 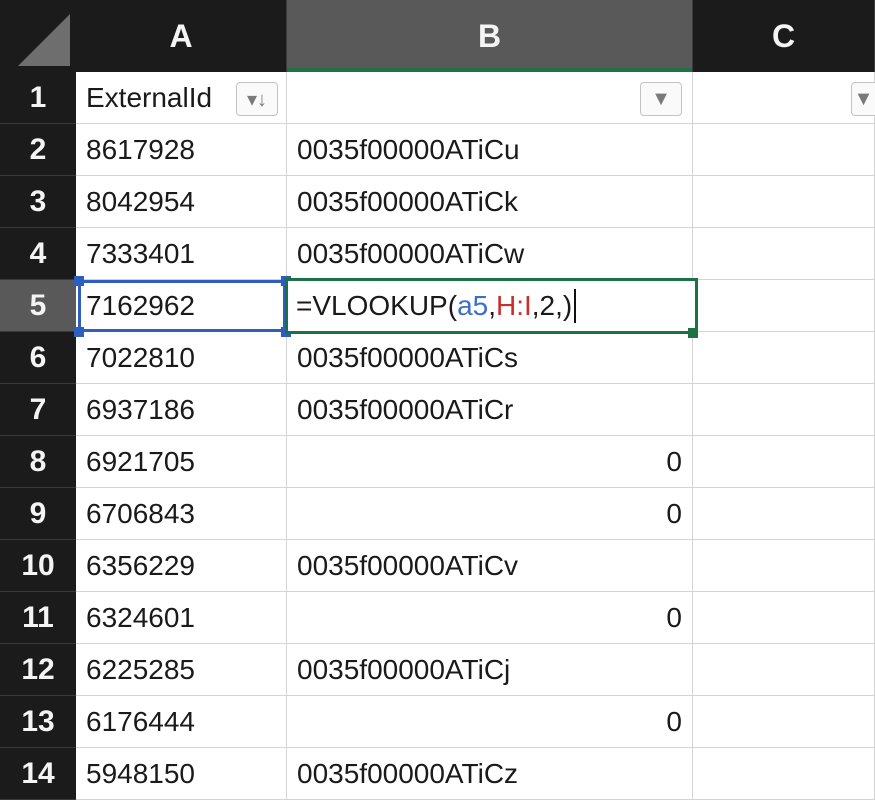 What do you see at coordinates (38, 462) in the screenshot?
I see `row-header-8: 8` at bounding box center [38, 462].